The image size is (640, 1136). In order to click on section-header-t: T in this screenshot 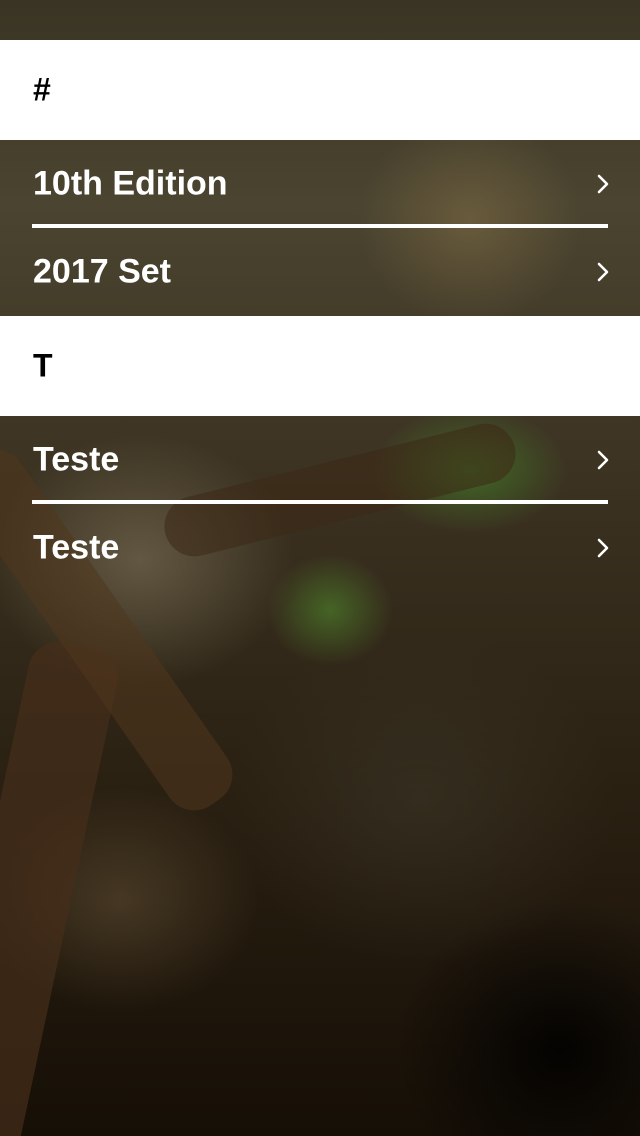, I will do `click(320, 366)`.